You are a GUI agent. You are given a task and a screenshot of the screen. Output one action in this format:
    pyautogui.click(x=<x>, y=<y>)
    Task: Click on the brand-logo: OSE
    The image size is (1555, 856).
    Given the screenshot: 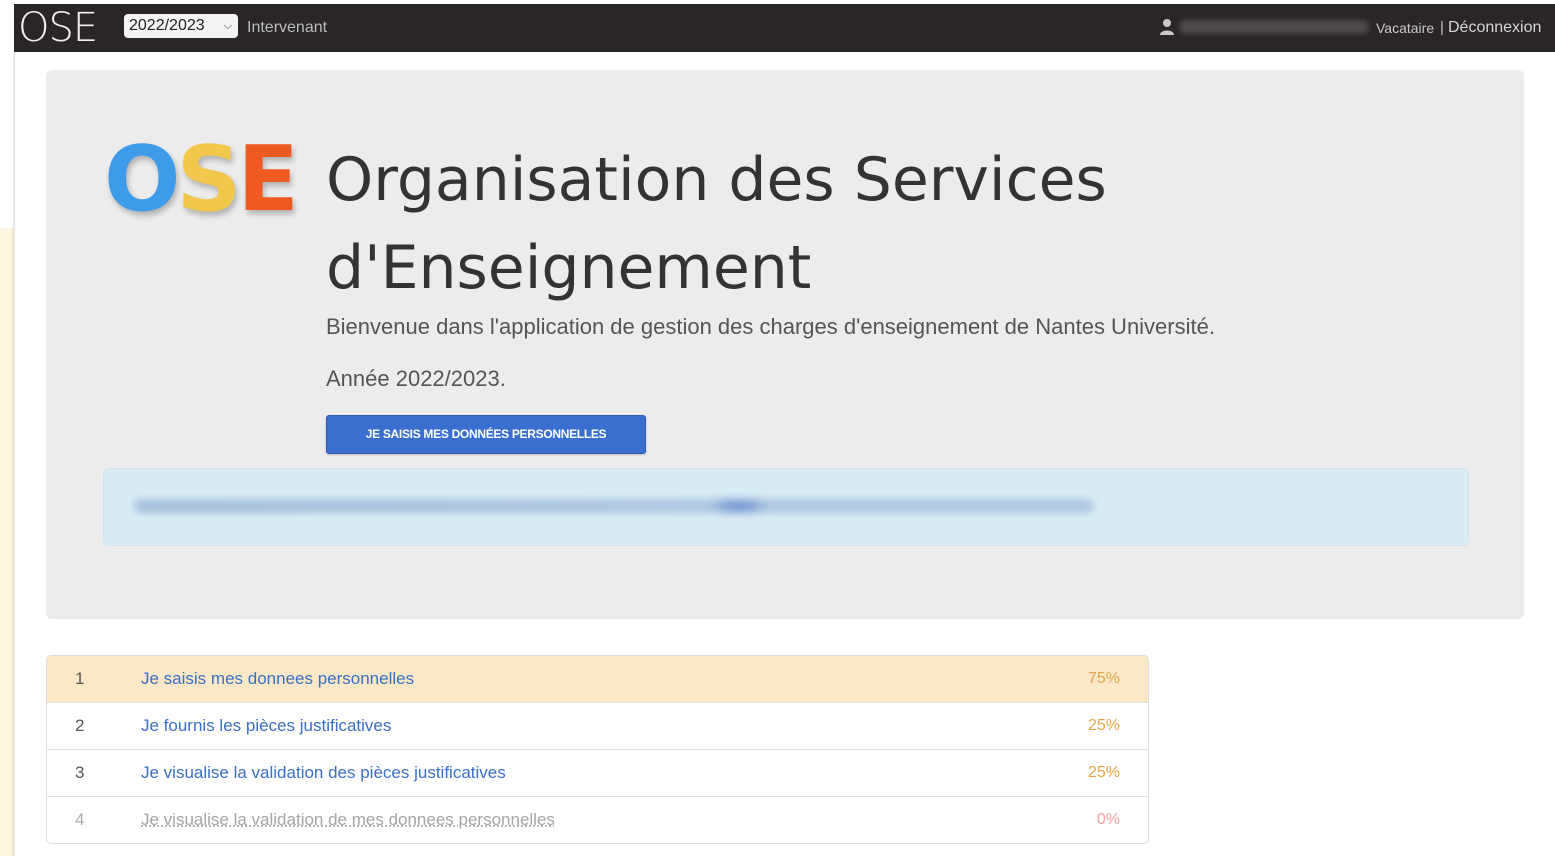 What is the action you would take?
    pyautogui.click(x=58, y=28)
    